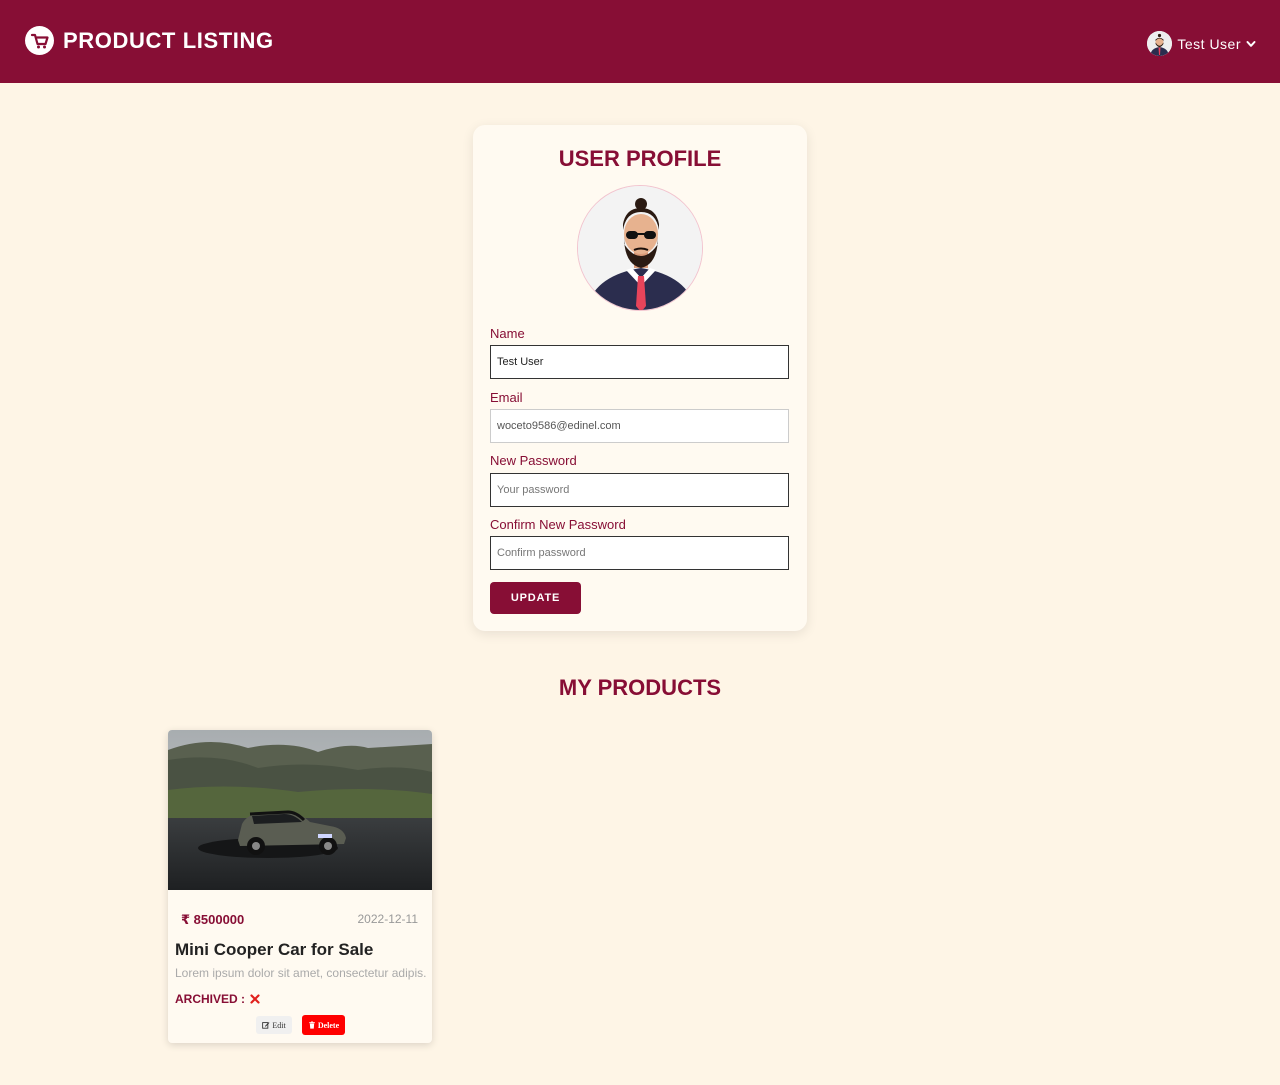  I want to click on email-field, so click(639, 426).